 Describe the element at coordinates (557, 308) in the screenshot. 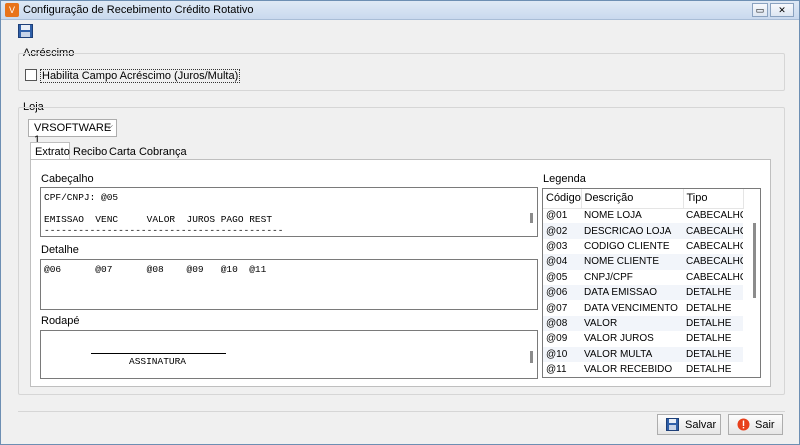

I see `legenda-cell-codigo: @07` at that location.